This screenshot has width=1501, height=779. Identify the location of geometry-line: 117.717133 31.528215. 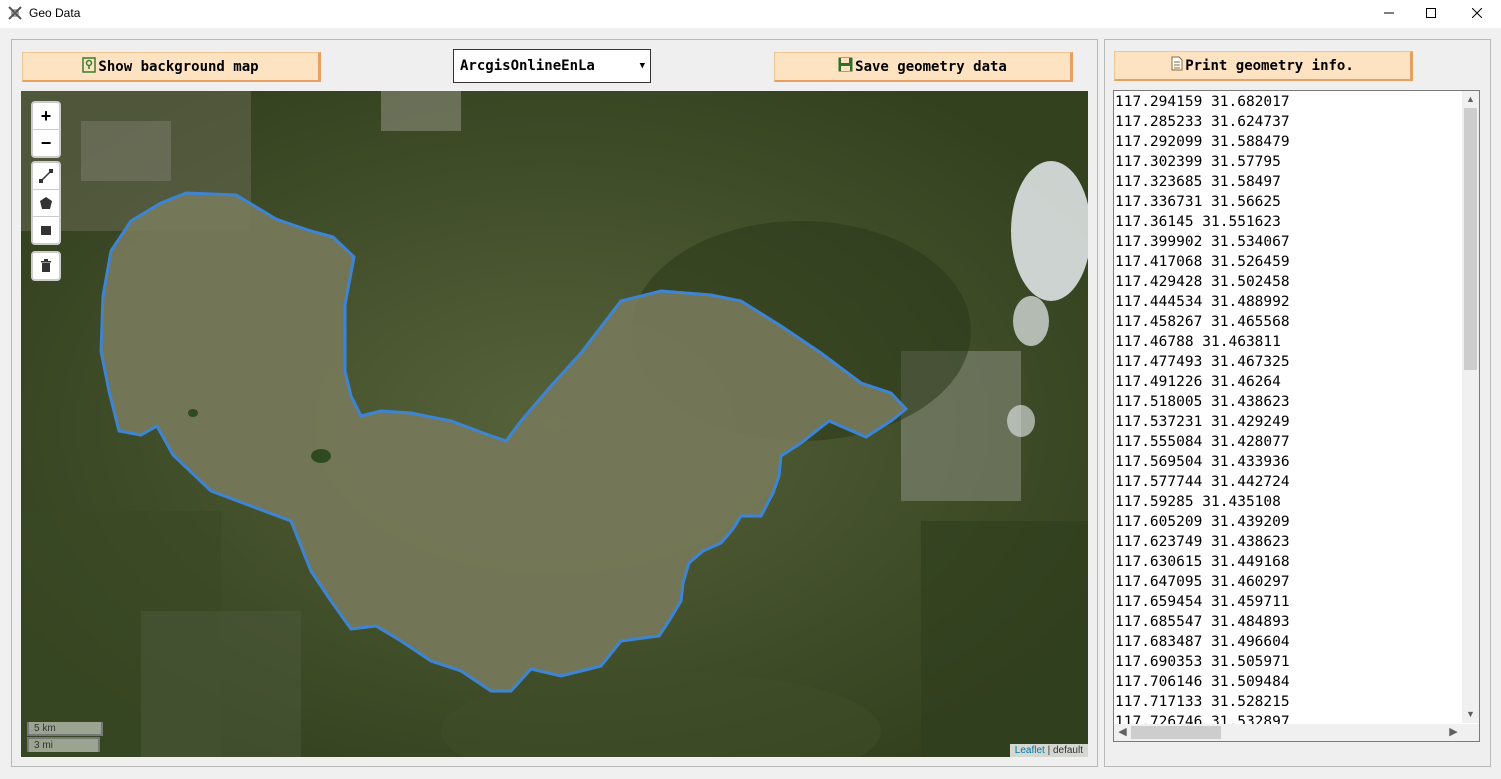
(1202, 702).